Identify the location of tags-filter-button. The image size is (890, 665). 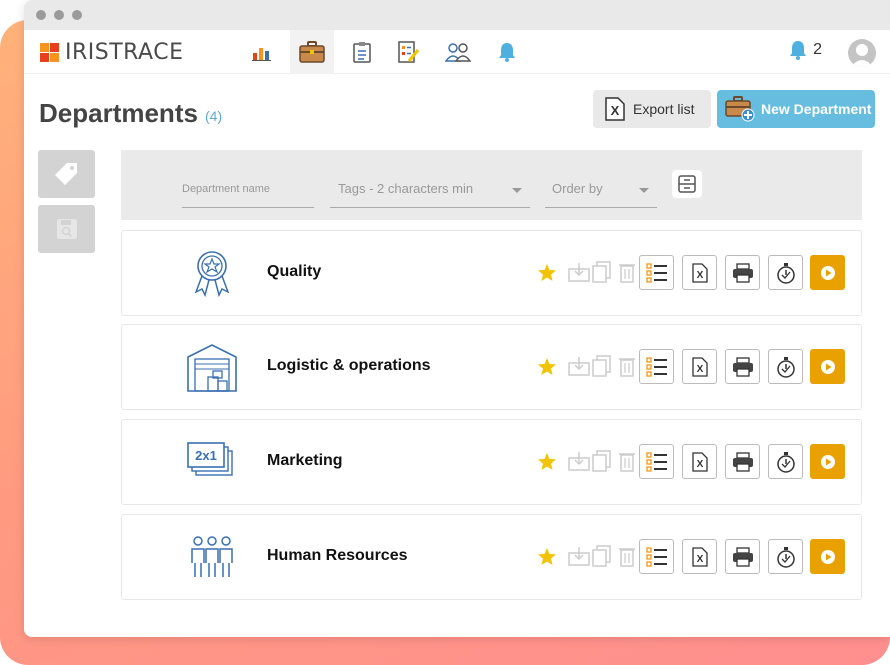
(66, 174).